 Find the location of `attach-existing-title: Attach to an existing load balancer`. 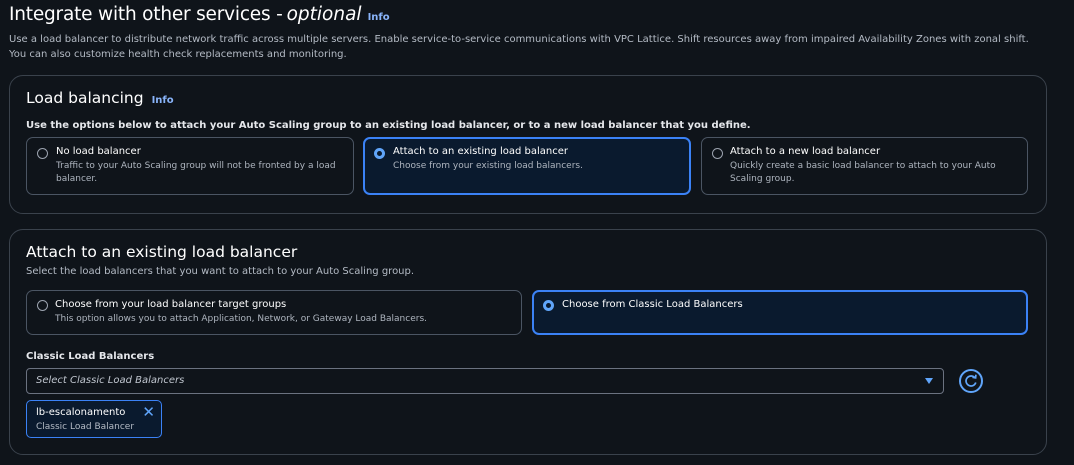

attach-existing-title: Attach to an existing load balancer is located at coordinates (162, 252).